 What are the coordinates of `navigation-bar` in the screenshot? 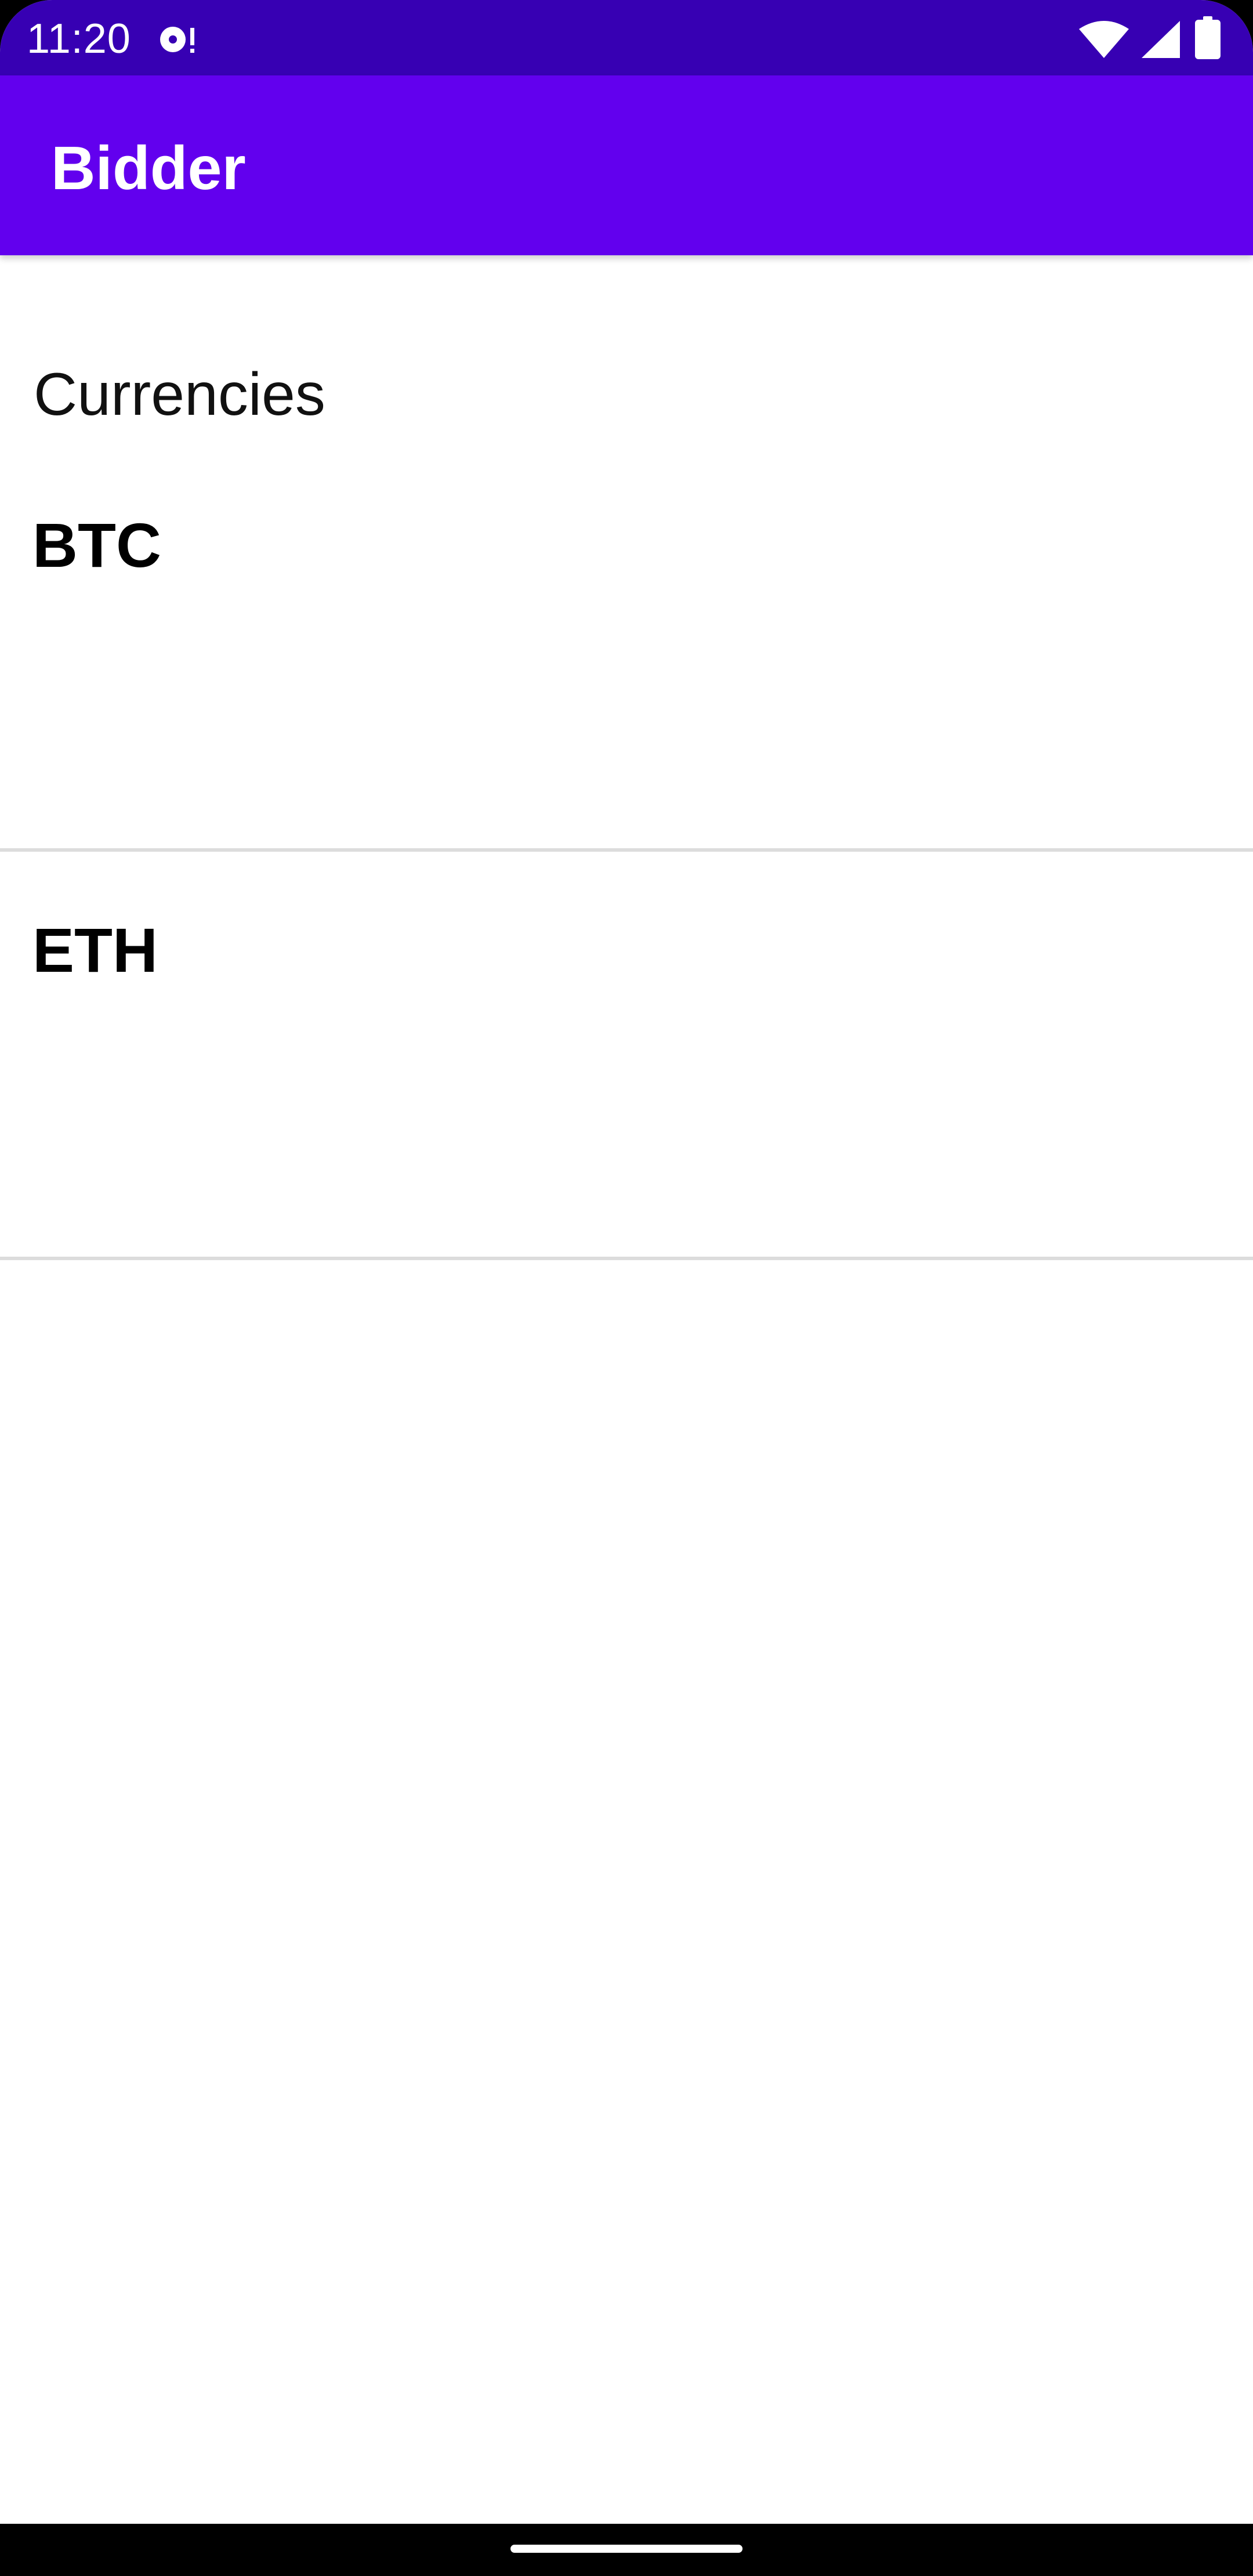 It's located at (626, 2550).